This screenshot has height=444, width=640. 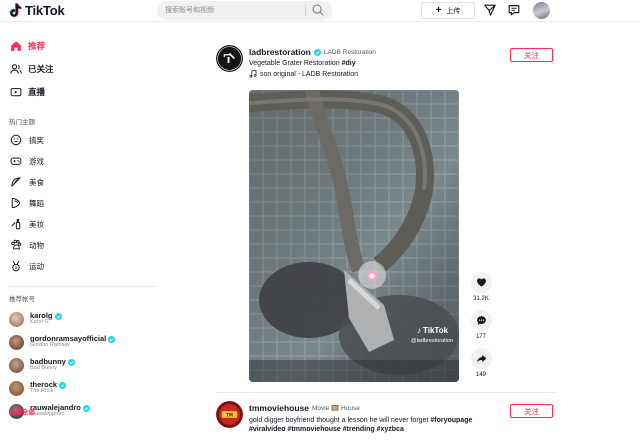 What do you see at coordinates (16, 266) in the screenshot?
I see `sports-icon` at bounding box center [16, 266].